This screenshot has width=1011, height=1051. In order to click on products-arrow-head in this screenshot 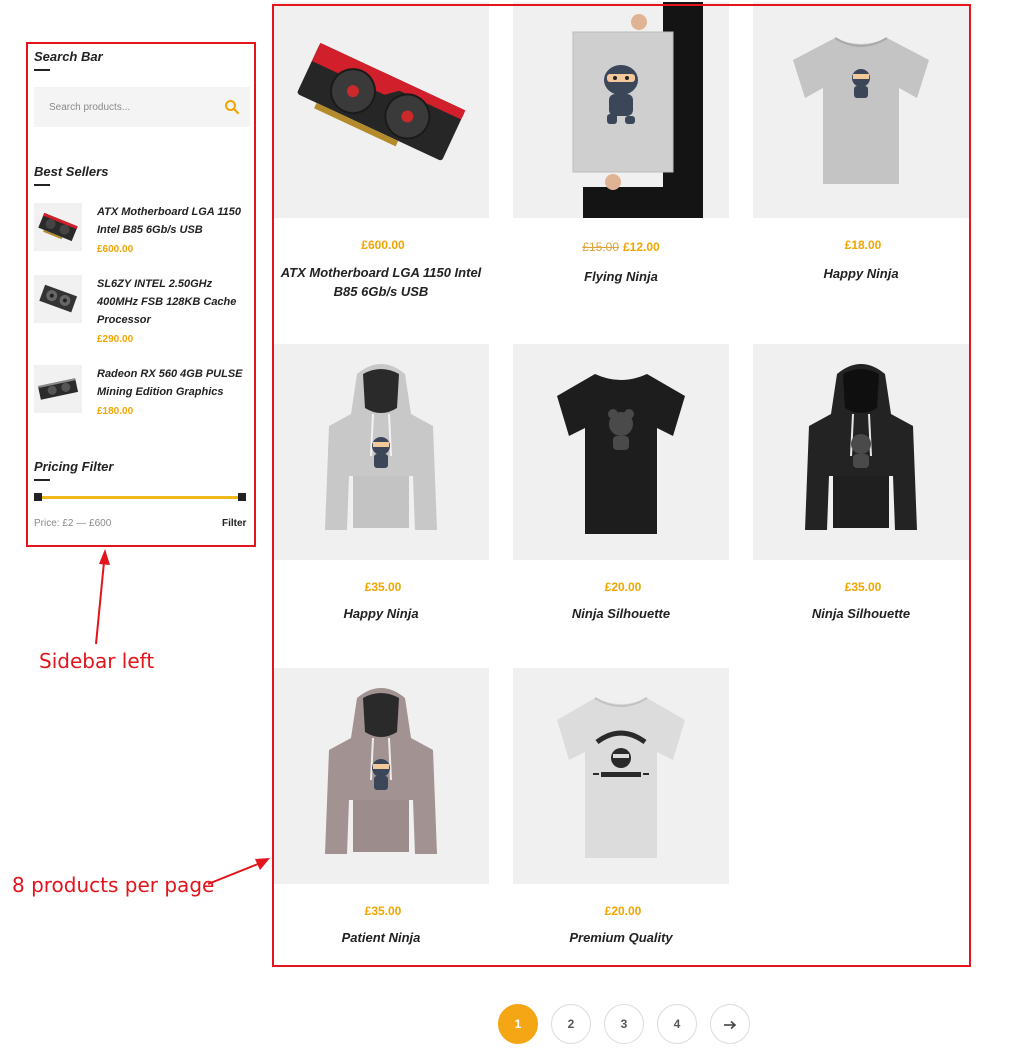, I will do `click(262, 864)`.